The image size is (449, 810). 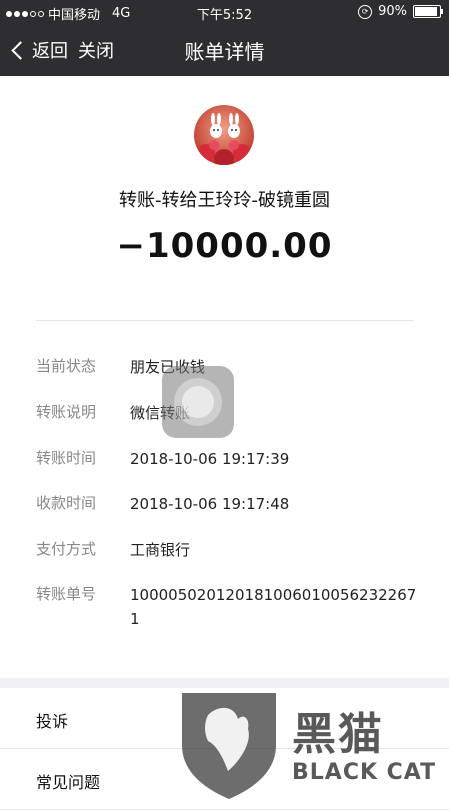 I want to click on detail-value: 2018-10-06 19:17:39, so click(x=210, y=459).